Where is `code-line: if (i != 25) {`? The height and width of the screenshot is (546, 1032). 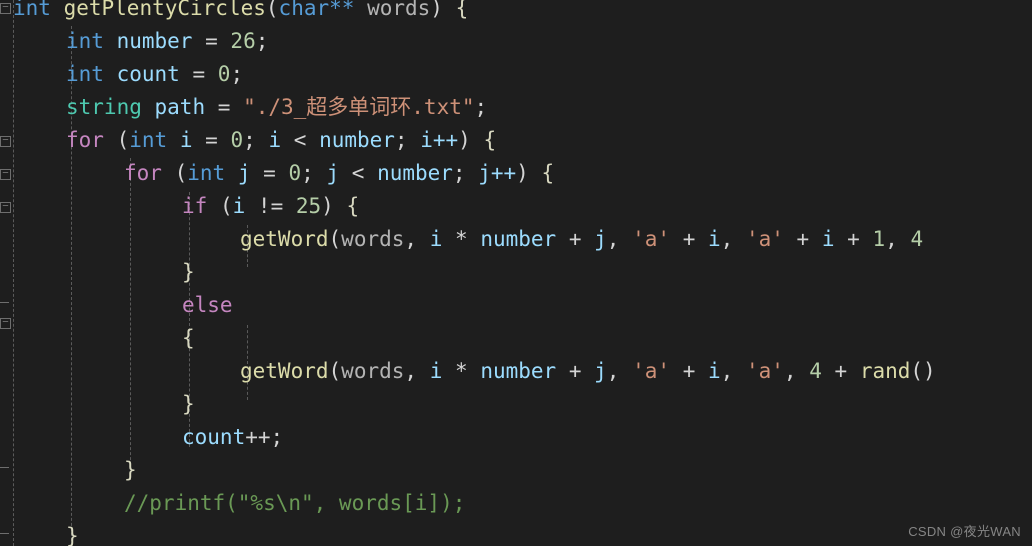 code-line: if (i != 25) { is located at coordinates (607, 206).